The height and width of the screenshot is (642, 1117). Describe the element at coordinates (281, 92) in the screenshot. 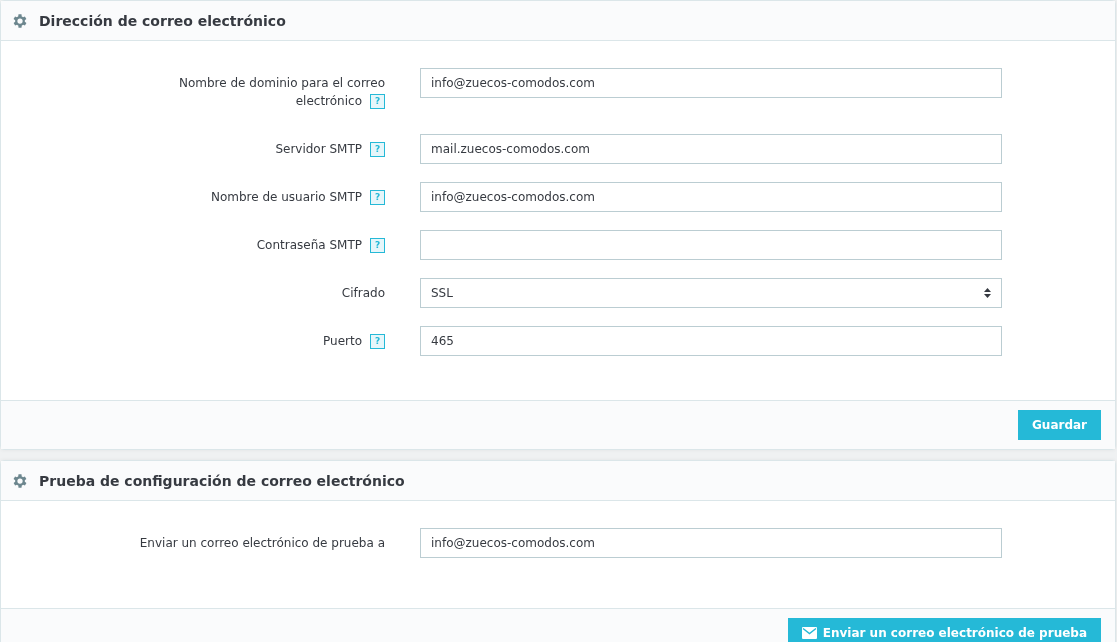

I see `field-label: Nombre de dominio para el correo electrónico ?` at that location.